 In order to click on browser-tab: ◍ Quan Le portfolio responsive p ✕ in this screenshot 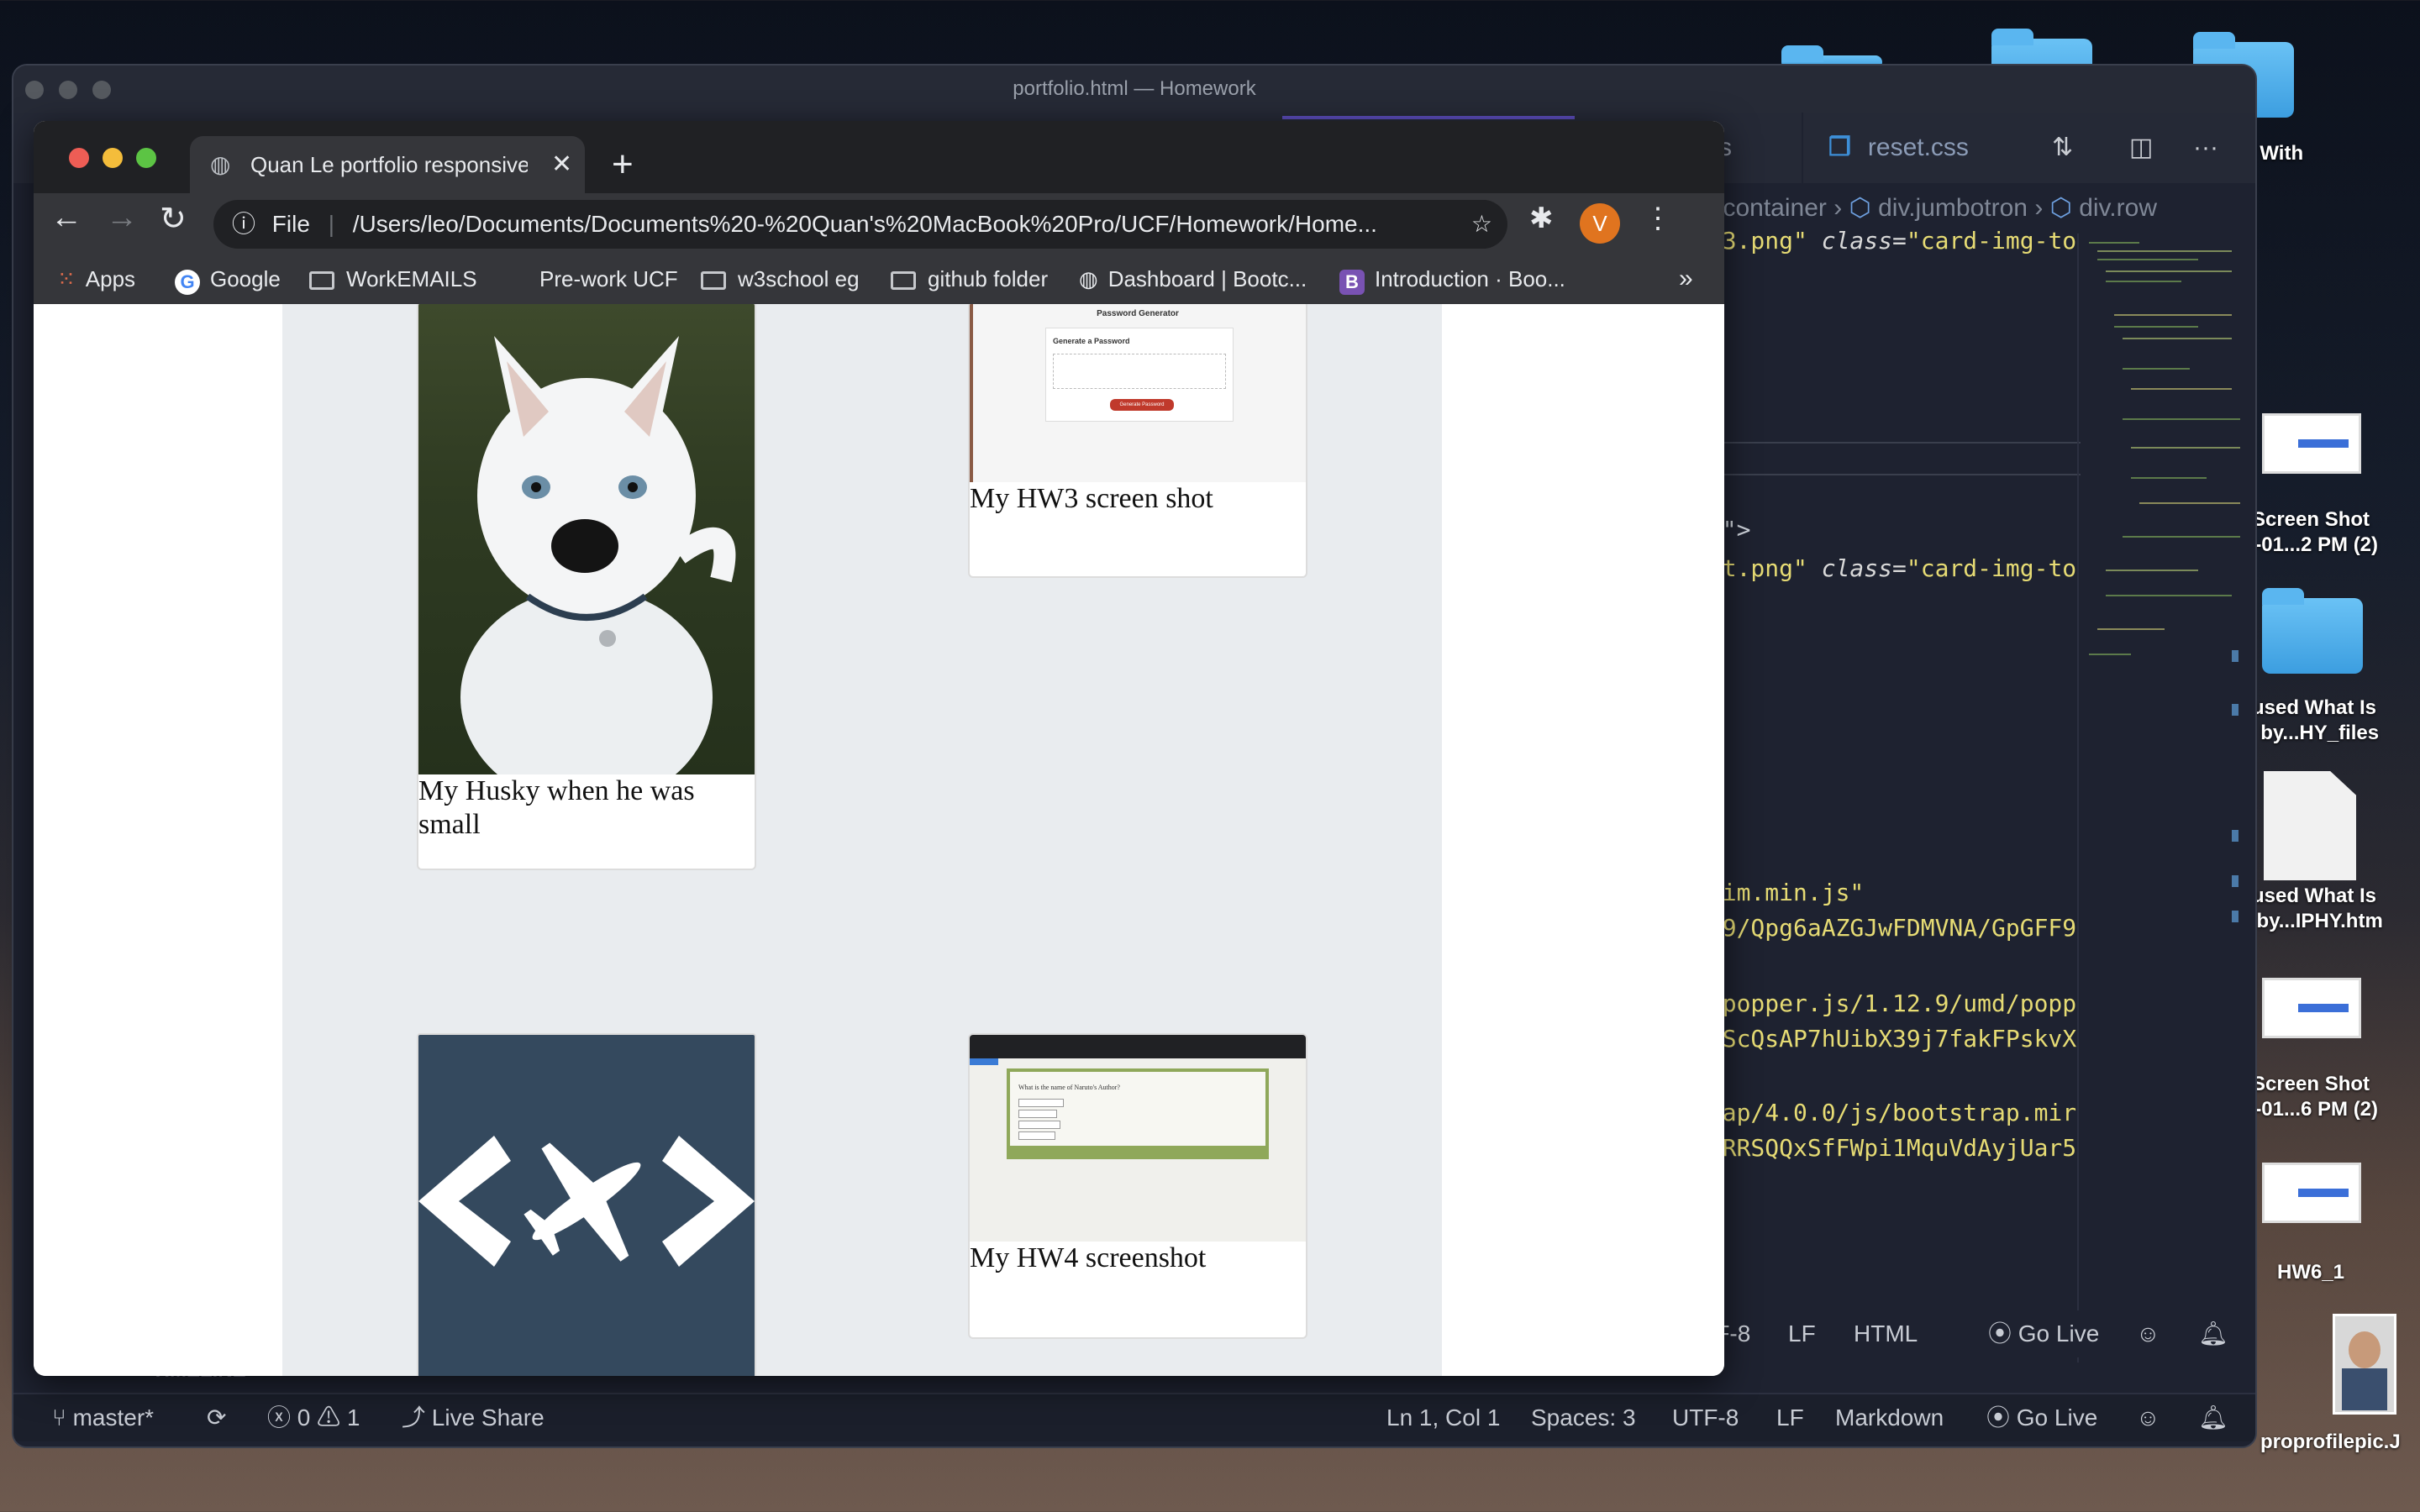, I will do `click(387, 164)`.